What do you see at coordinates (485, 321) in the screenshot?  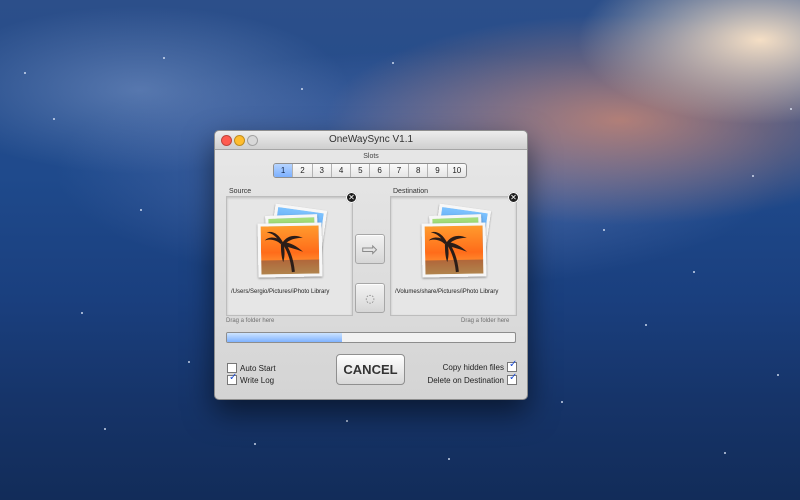 I see `destination-drag-hint: Drag a folder here` at bounding box center [485, 321].